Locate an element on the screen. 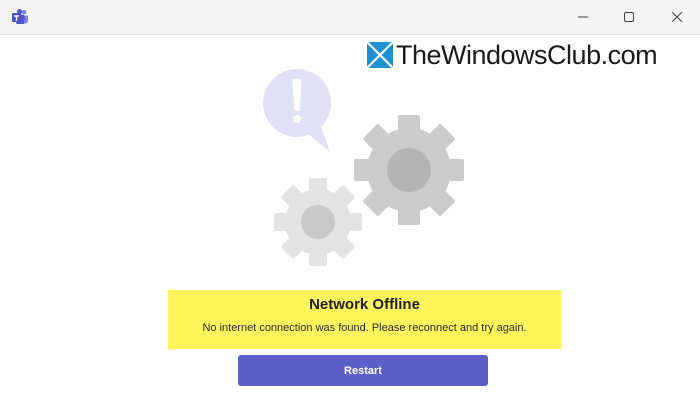 This screenshot has height=417, width=700. watermark: TheWindowsClub.com is located at coordinates (512, 55).